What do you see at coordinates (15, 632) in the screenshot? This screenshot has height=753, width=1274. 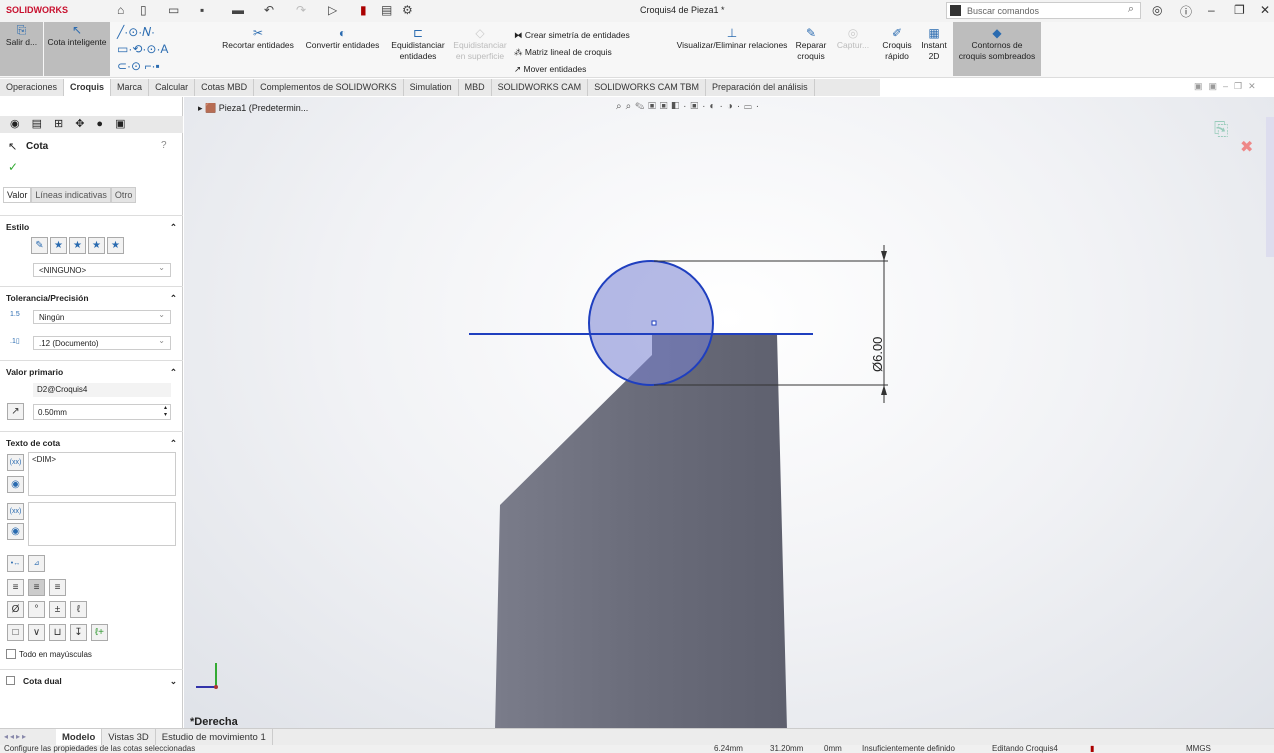 I see `square-symbol-icon: □` at bounding box center [15, 632].